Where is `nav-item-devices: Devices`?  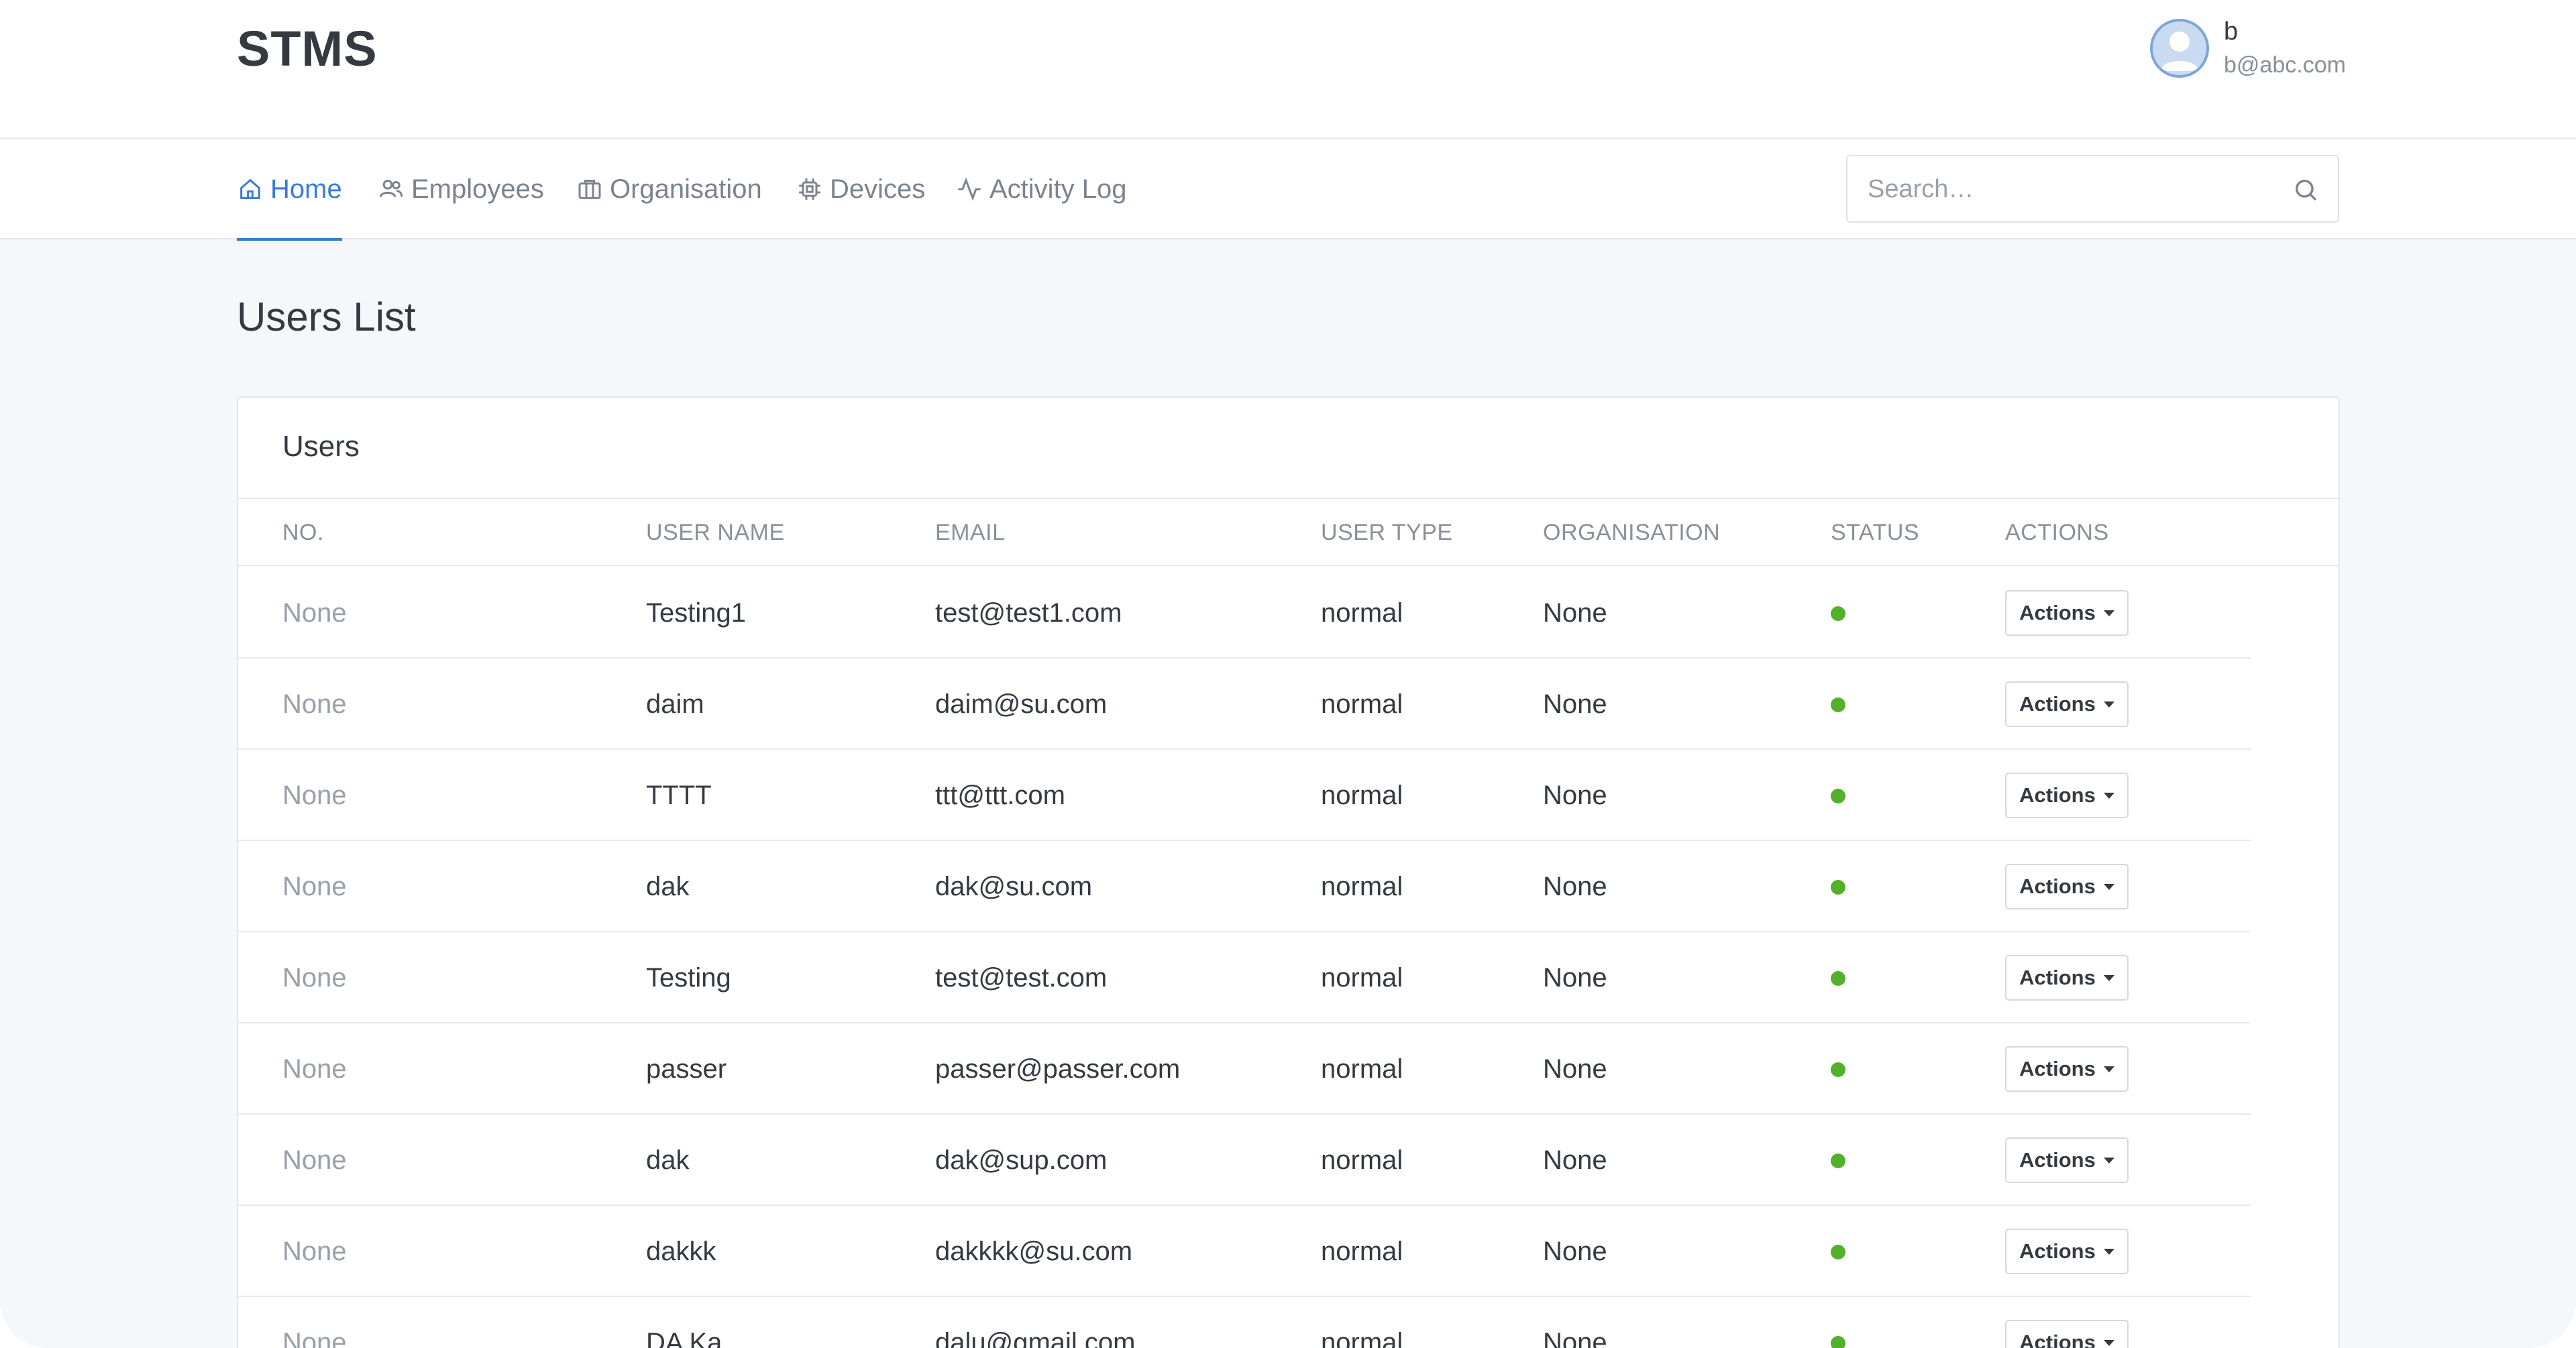
nav-item-devices: Devices is located at coordinates (860, 189).